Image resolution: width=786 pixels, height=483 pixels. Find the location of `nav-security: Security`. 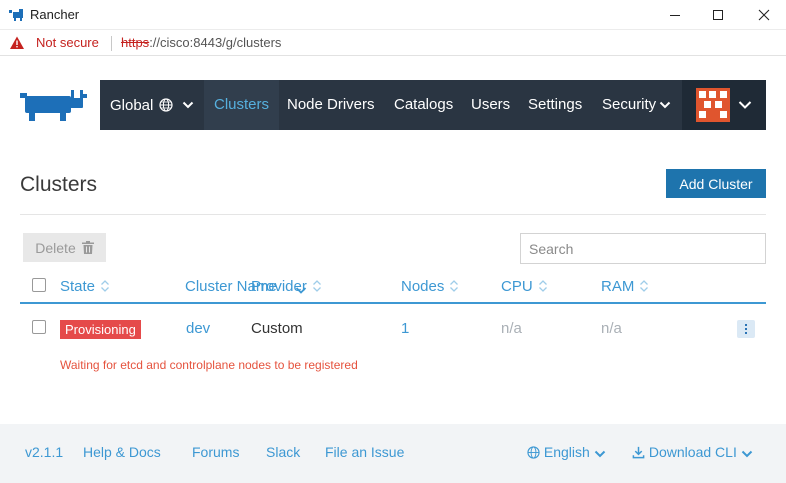

nav-security: Security is located at coordinates (636, 105).